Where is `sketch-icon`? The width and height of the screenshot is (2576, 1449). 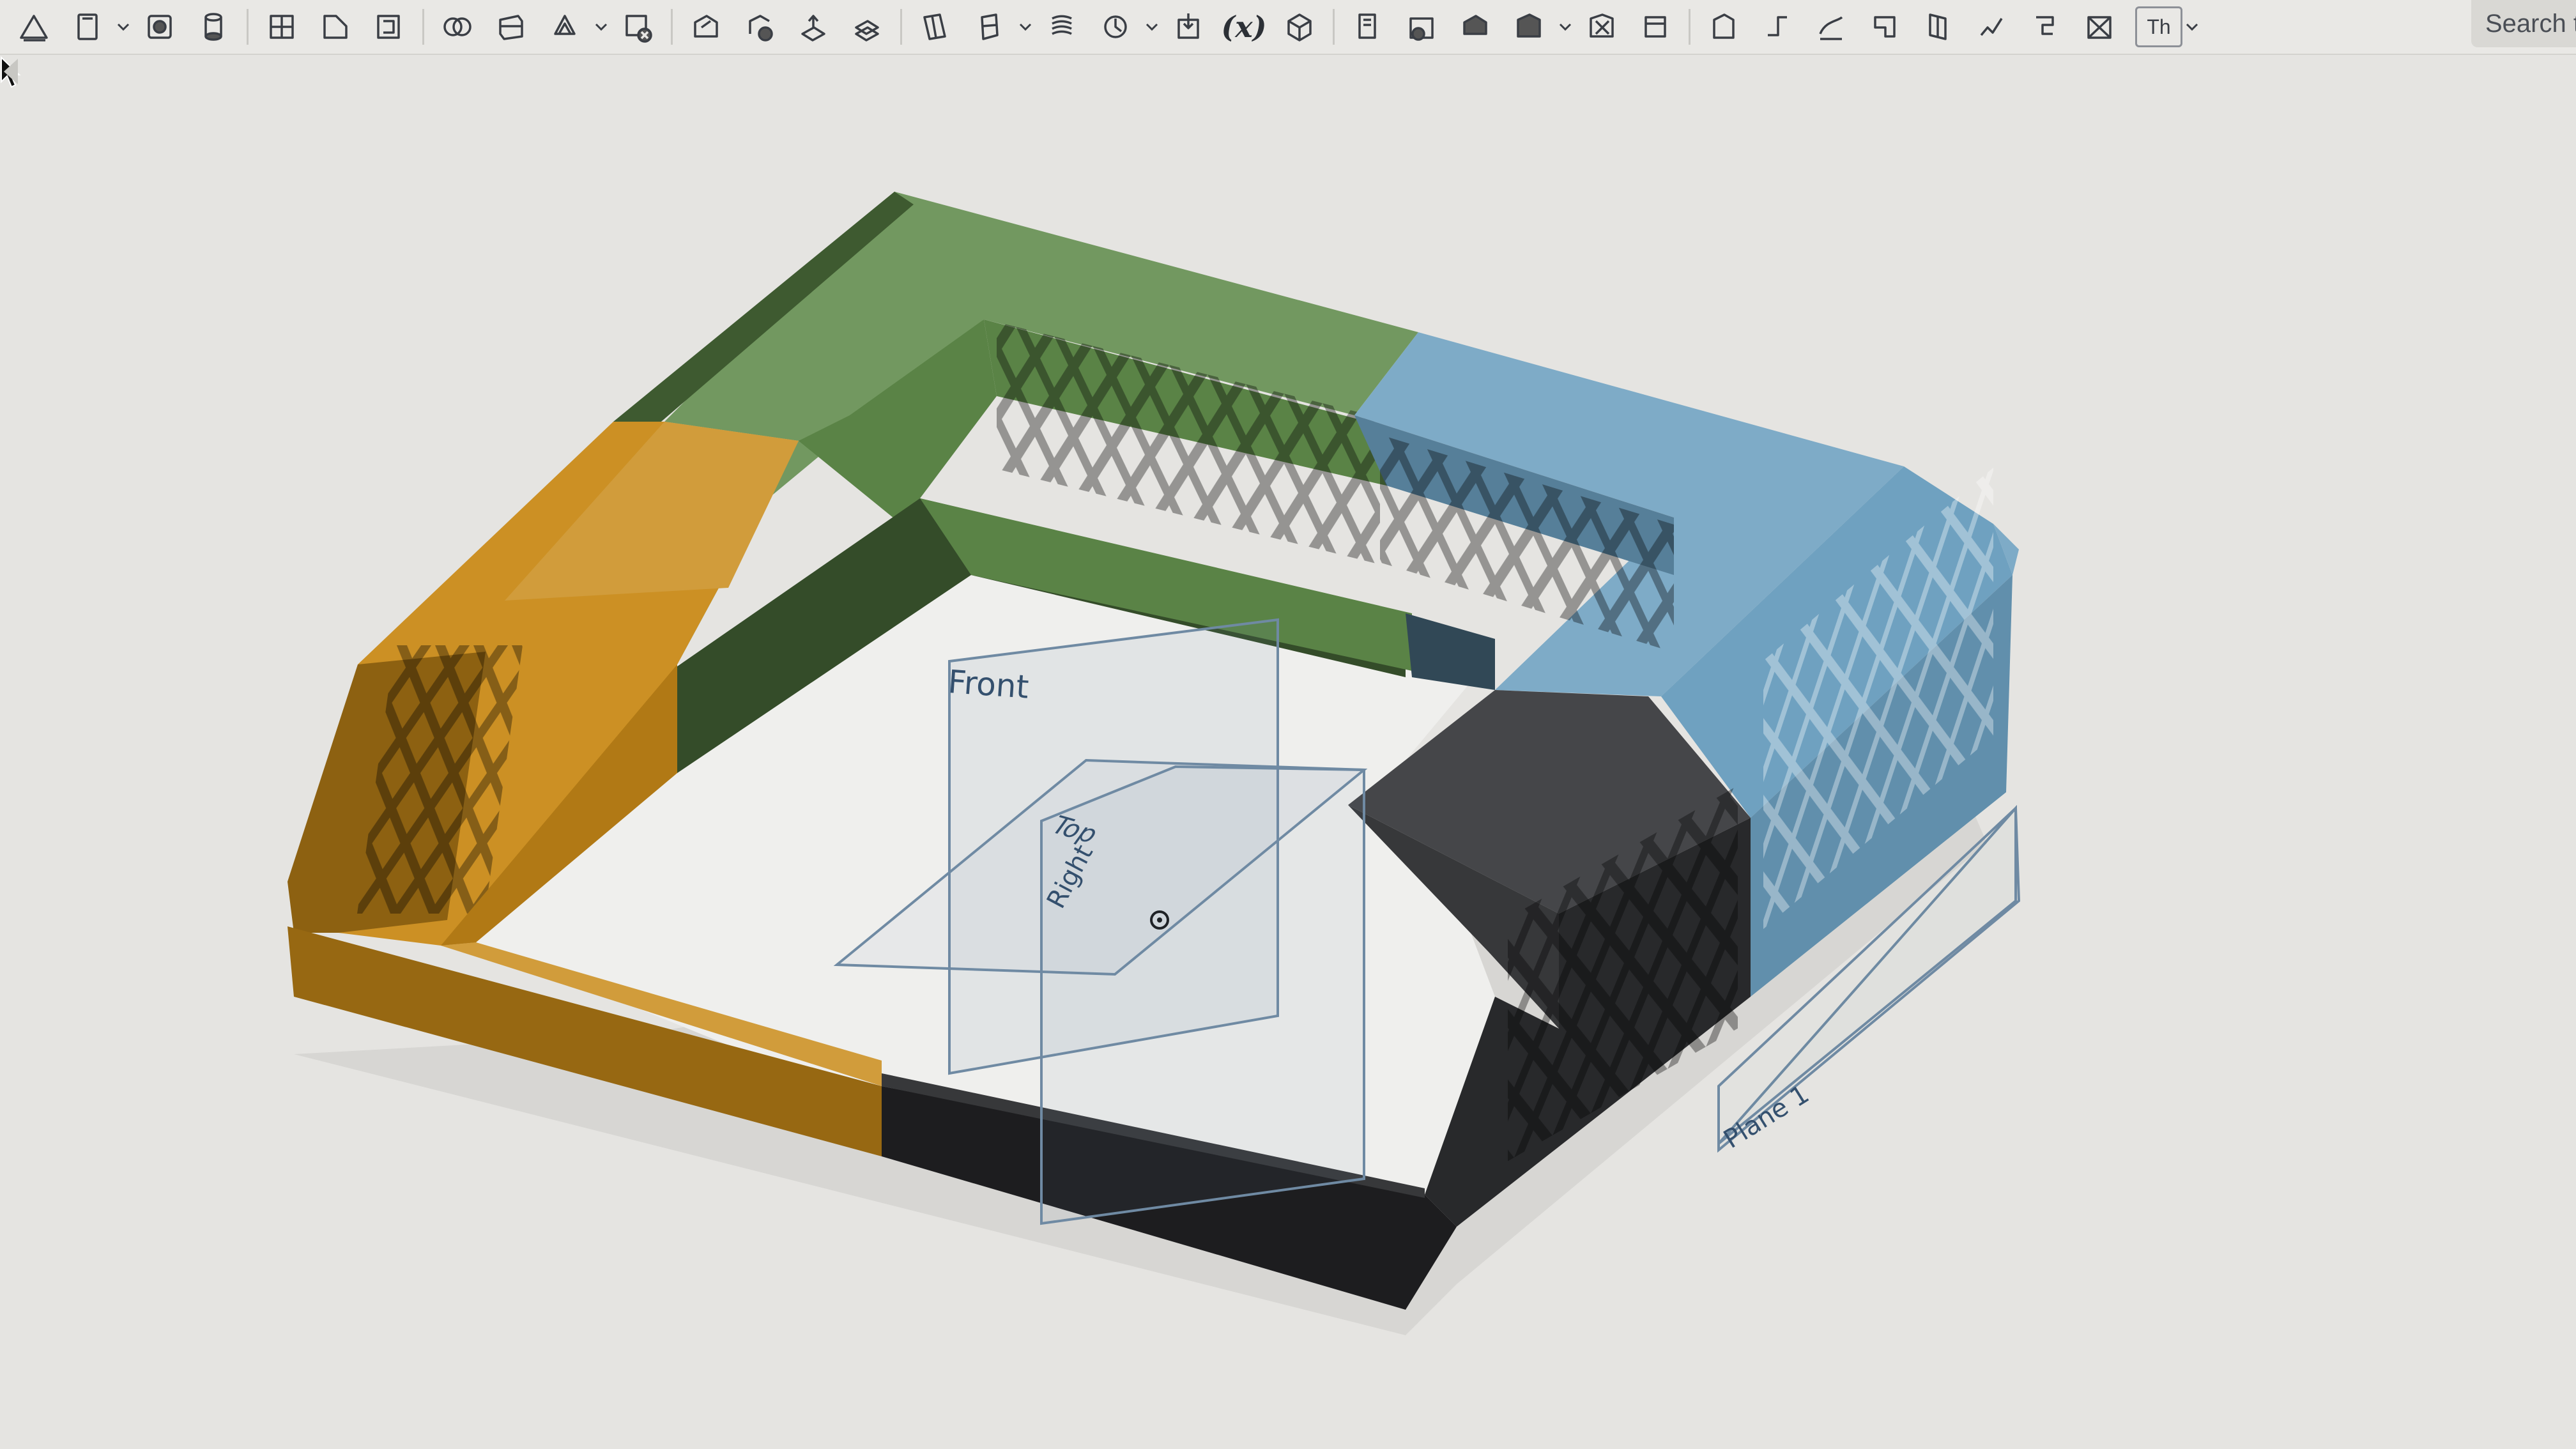
sketch-icon is located at coordinates (34, 28).